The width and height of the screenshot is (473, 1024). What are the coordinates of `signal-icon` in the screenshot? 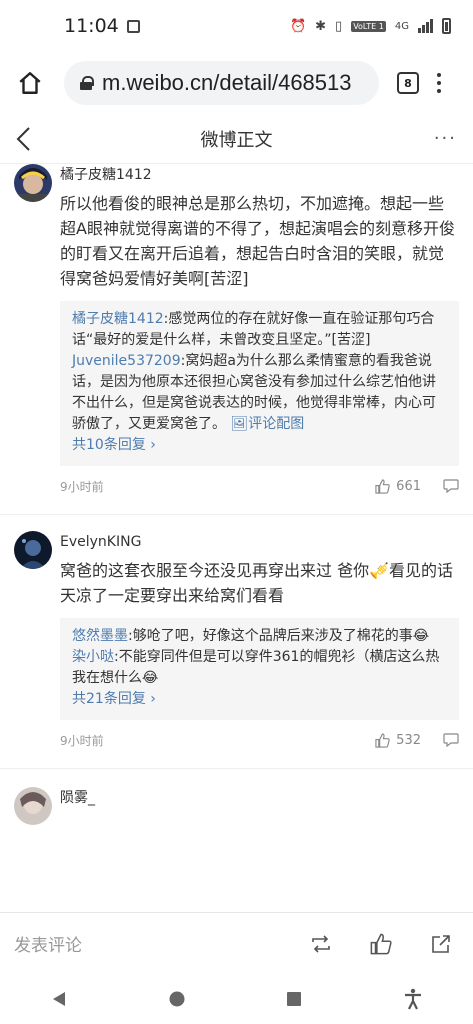 It's located at (425, 26).